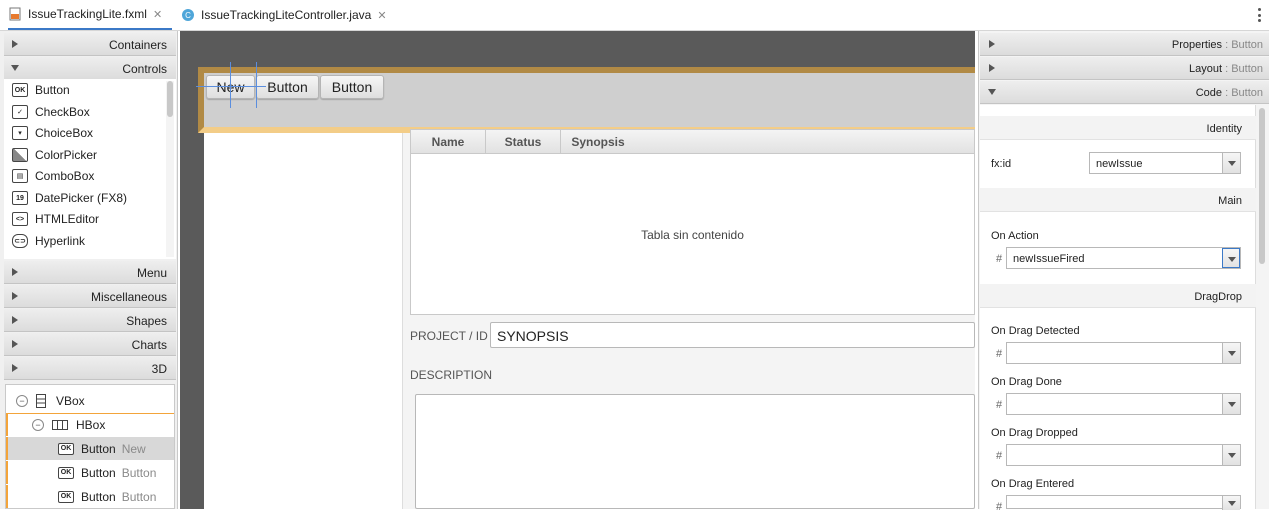 The image size is (1269, 513). I want to click on description-textarea, so click(695, 451).